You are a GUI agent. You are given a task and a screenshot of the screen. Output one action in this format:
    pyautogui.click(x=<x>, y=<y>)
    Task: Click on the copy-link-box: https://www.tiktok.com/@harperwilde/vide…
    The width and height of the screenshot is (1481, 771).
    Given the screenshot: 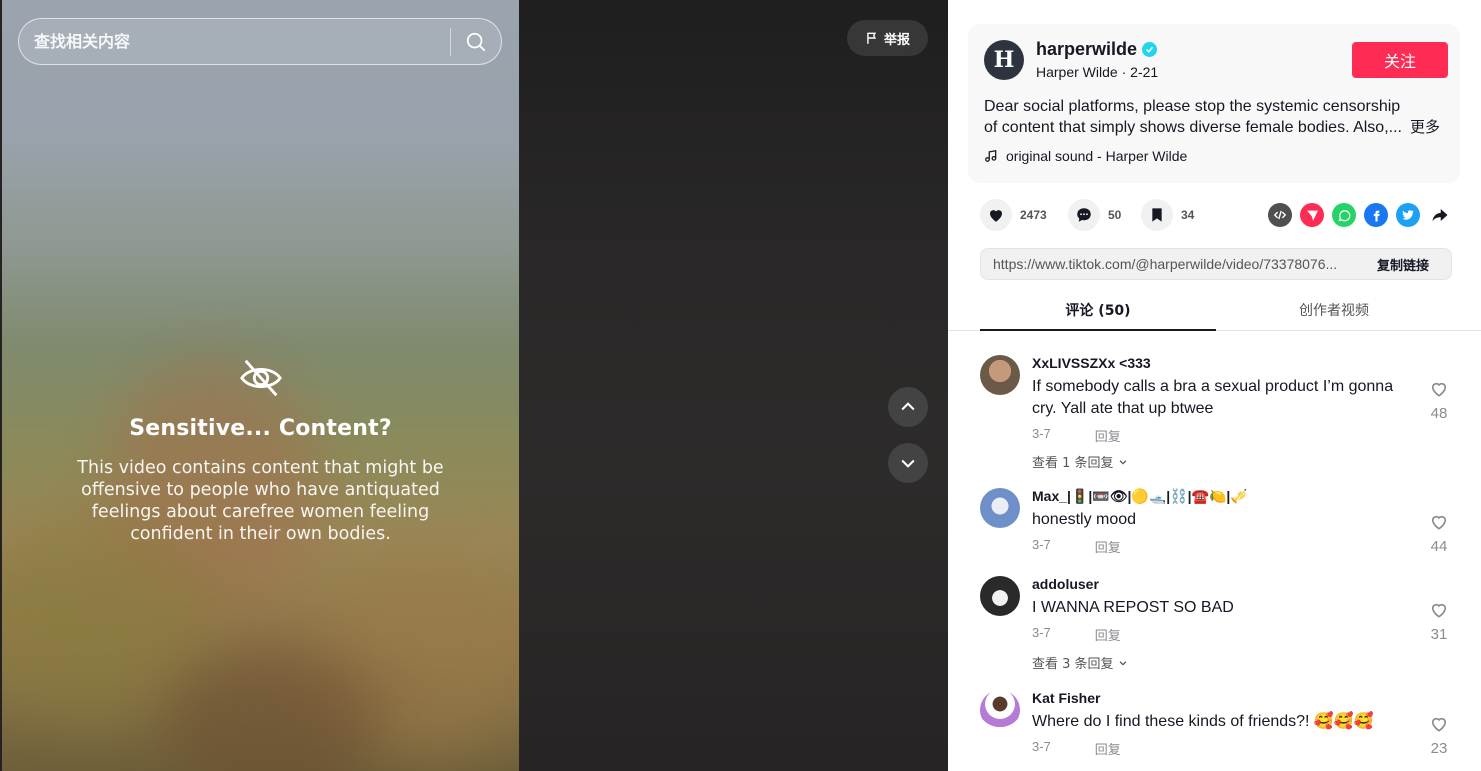 What is the action you would take?
    pyautogui.click(x=1216, y=264)
    